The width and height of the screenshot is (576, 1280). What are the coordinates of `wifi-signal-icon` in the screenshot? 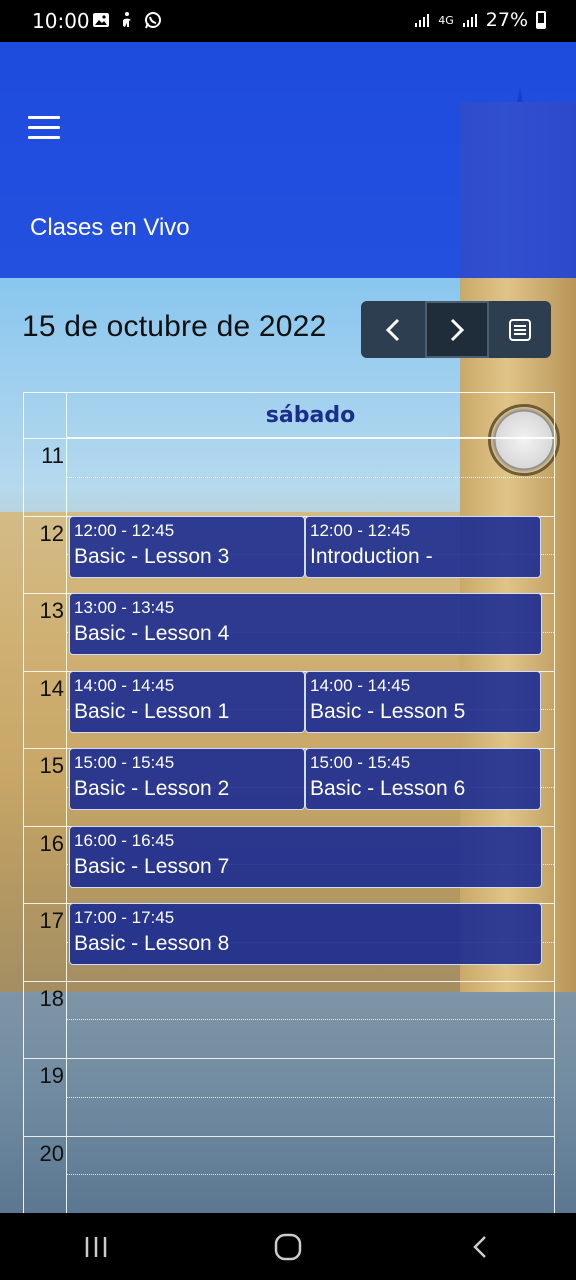 It's located at (422, 20).